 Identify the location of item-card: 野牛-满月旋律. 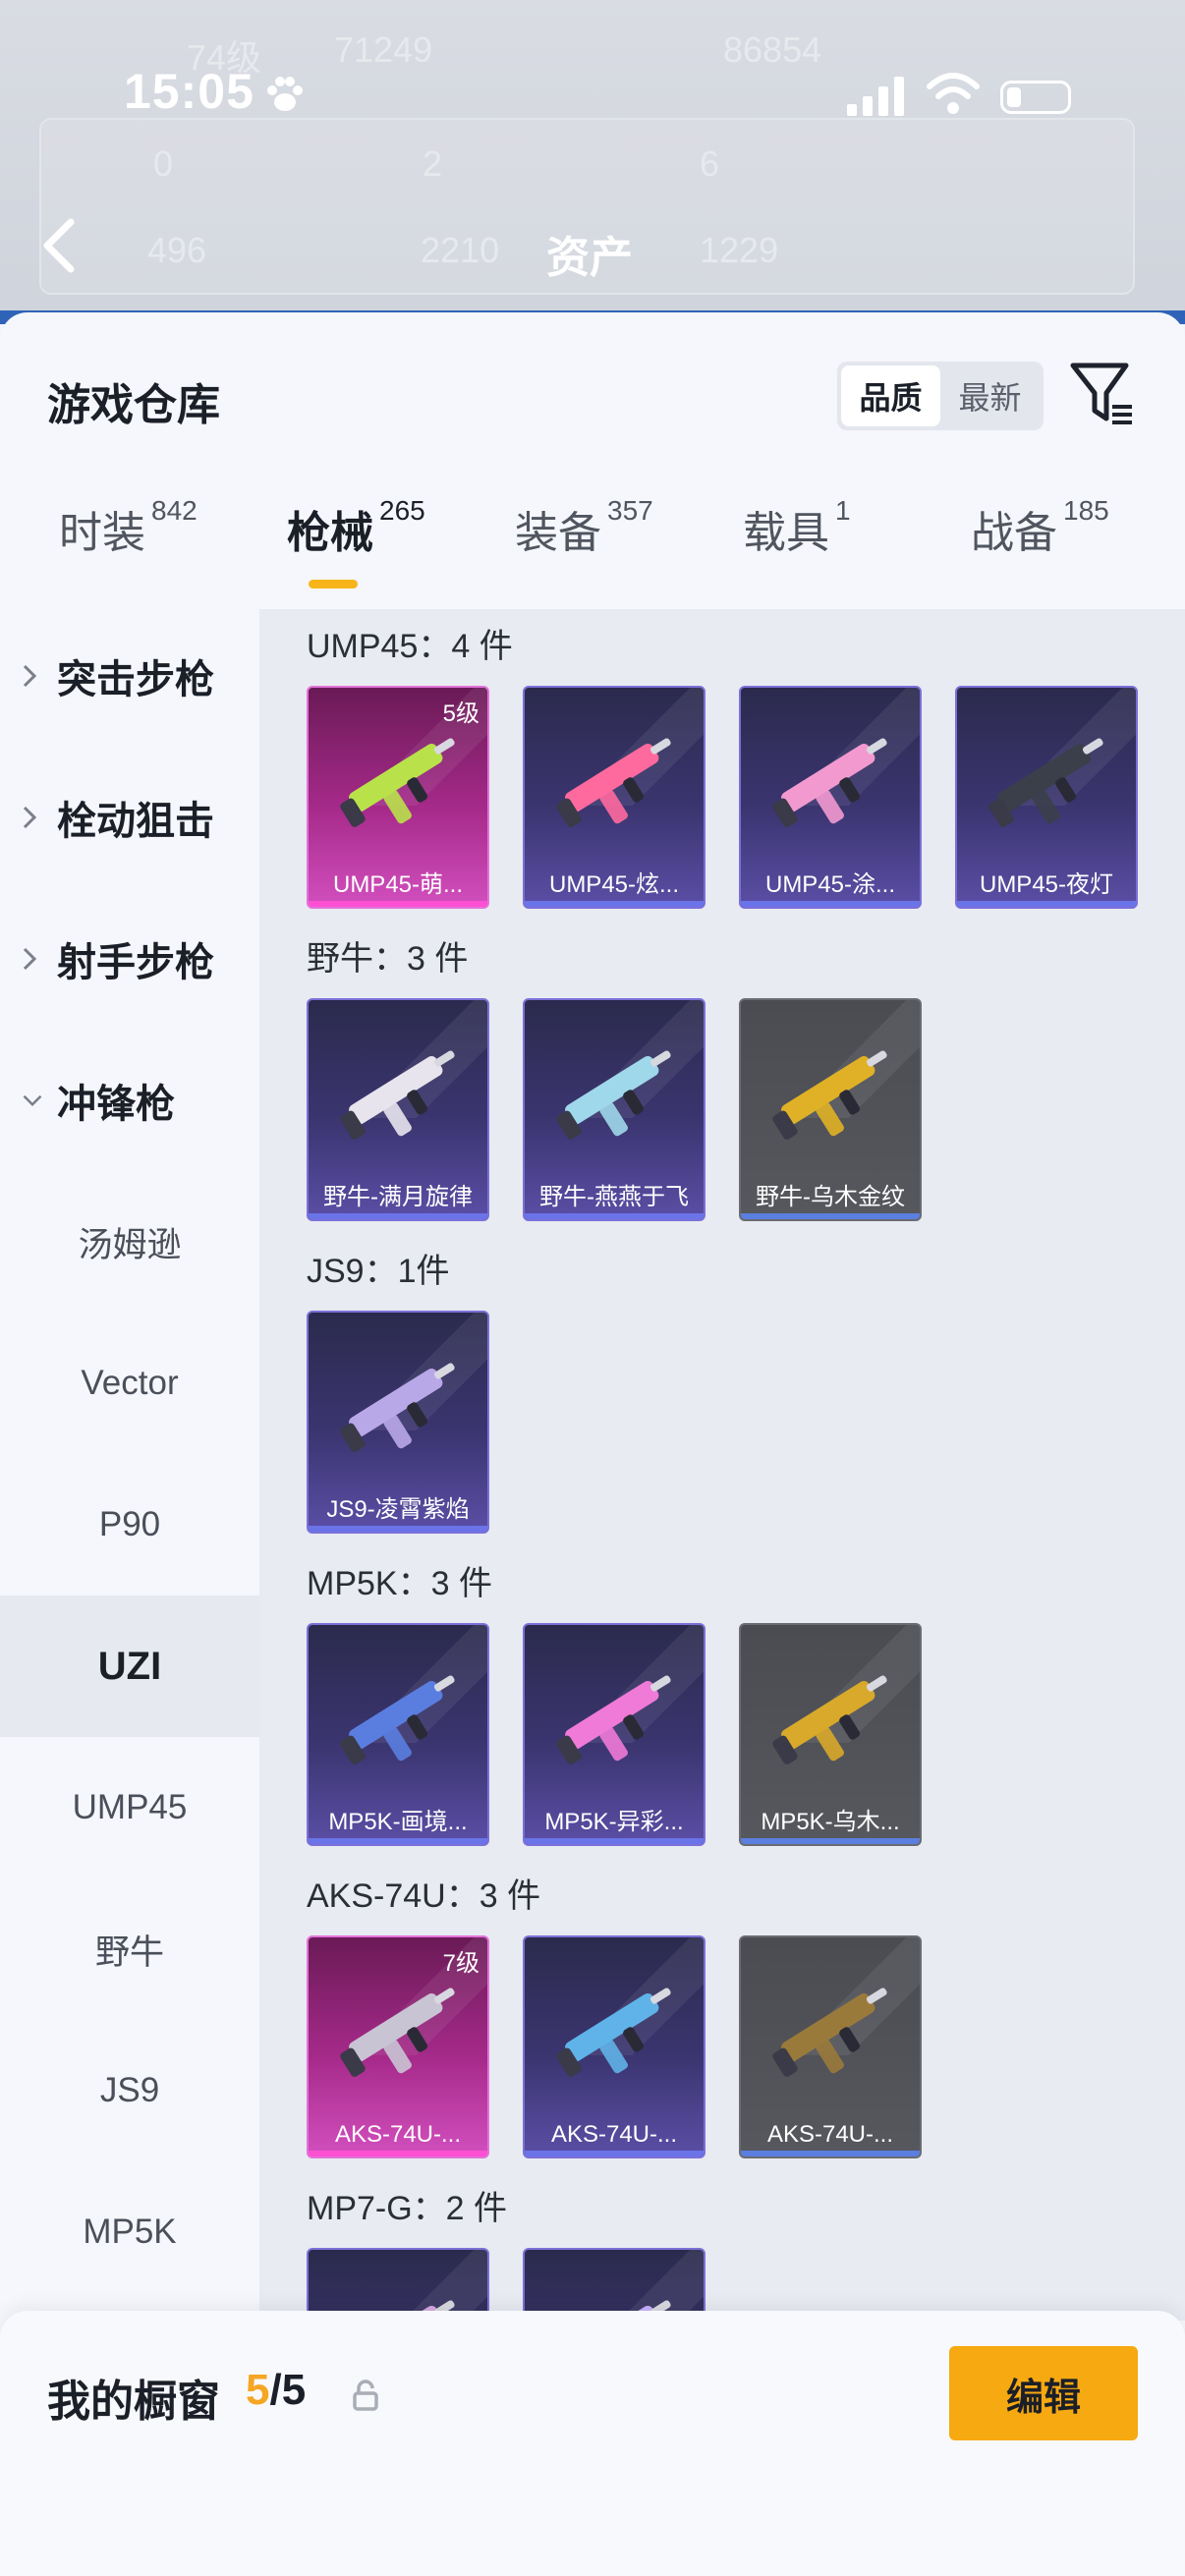
(398, 1109).